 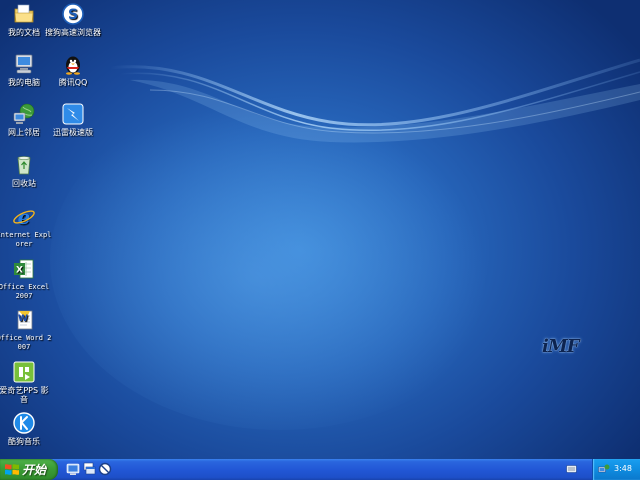 What do you see at coordinates (24, 372) in the screenshot?
I see `iqiyi-pps-icon` at bounding box center [24, 372].